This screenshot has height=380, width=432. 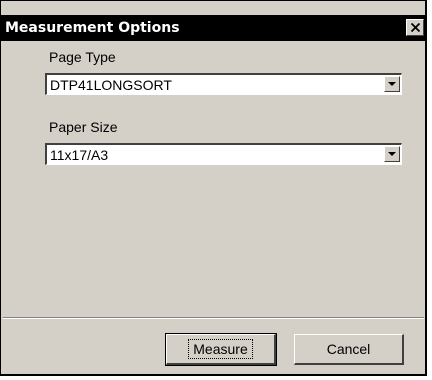 I want to click on paper-size-value: 11x17/A3, so click(x=79, y=155).